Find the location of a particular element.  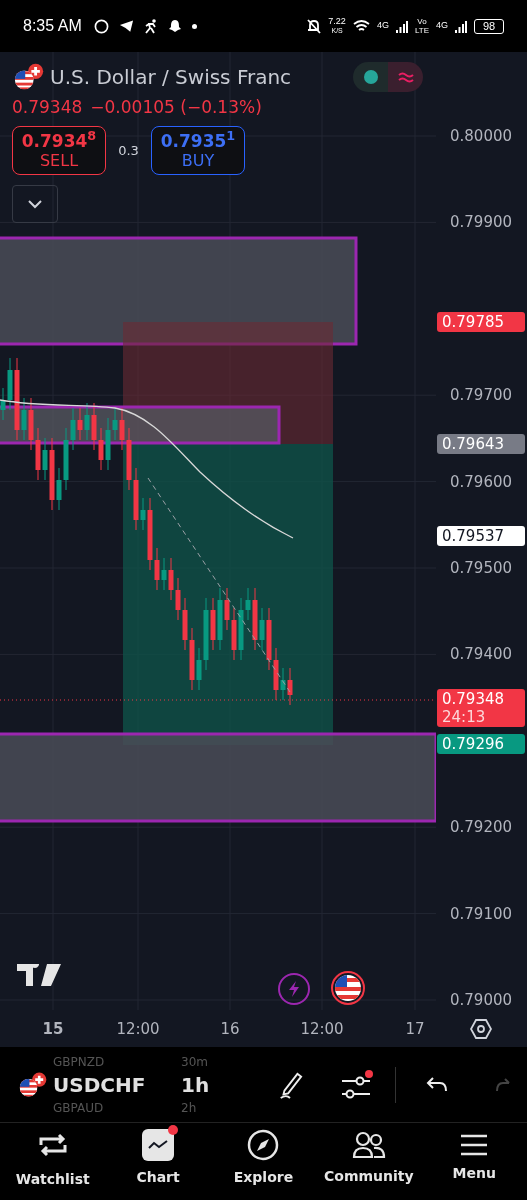

nav-tab: Explore is located at coordinates (263, 1158).